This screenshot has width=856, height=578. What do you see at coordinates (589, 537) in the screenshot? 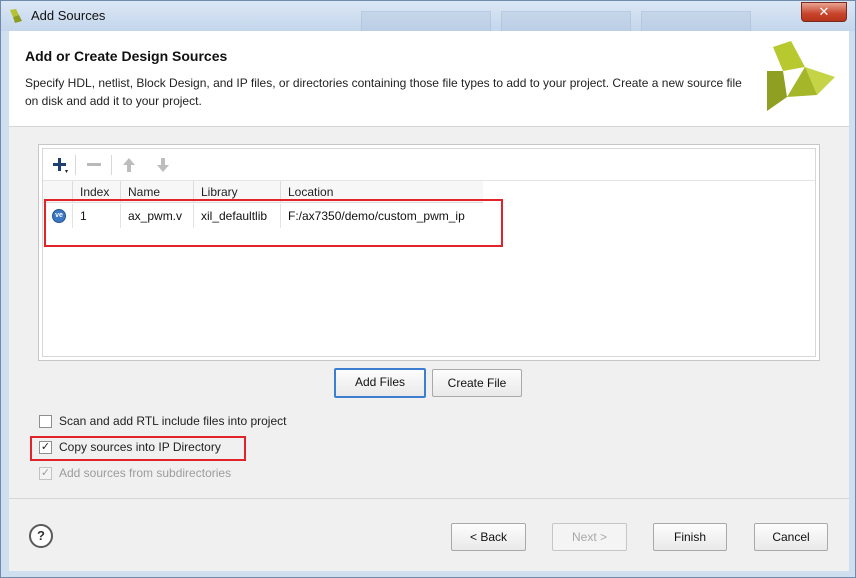
I see `next-button: Next >` at bounding box center [589, 537].